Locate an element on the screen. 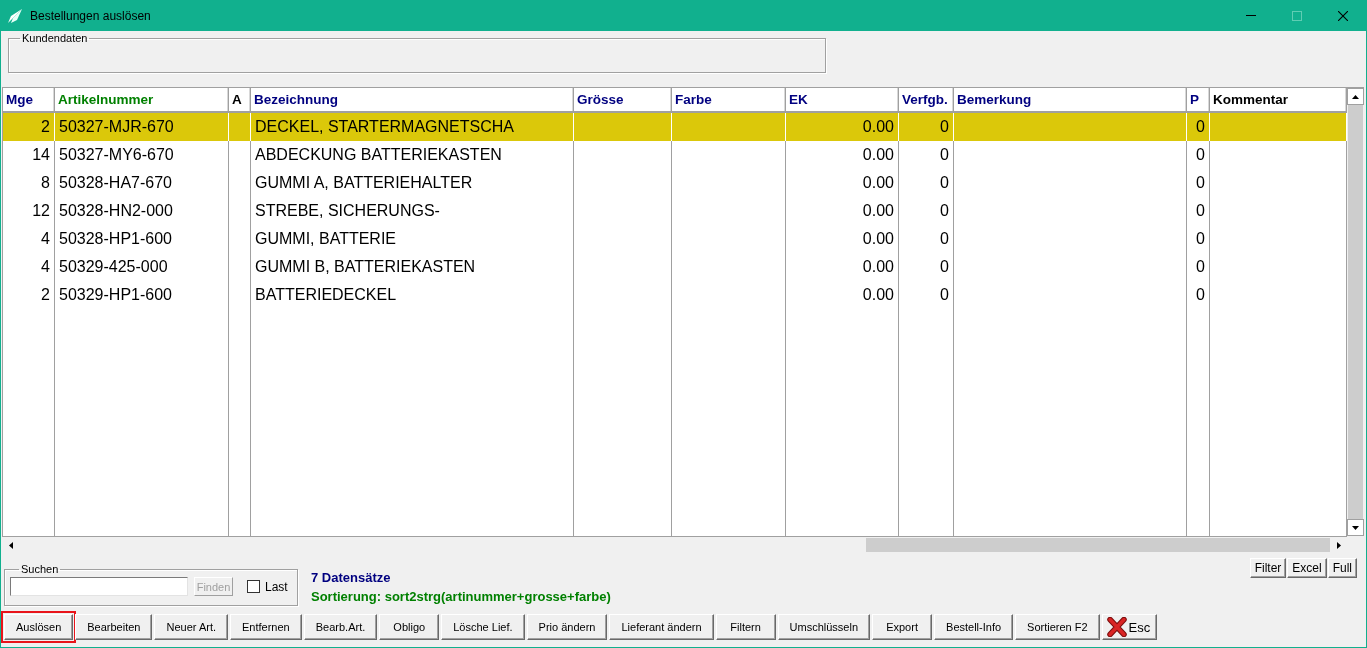 The height and width of the screenshot is (648, 1367). action-button: Bearb.Art. is located at coordinates (340, 627).